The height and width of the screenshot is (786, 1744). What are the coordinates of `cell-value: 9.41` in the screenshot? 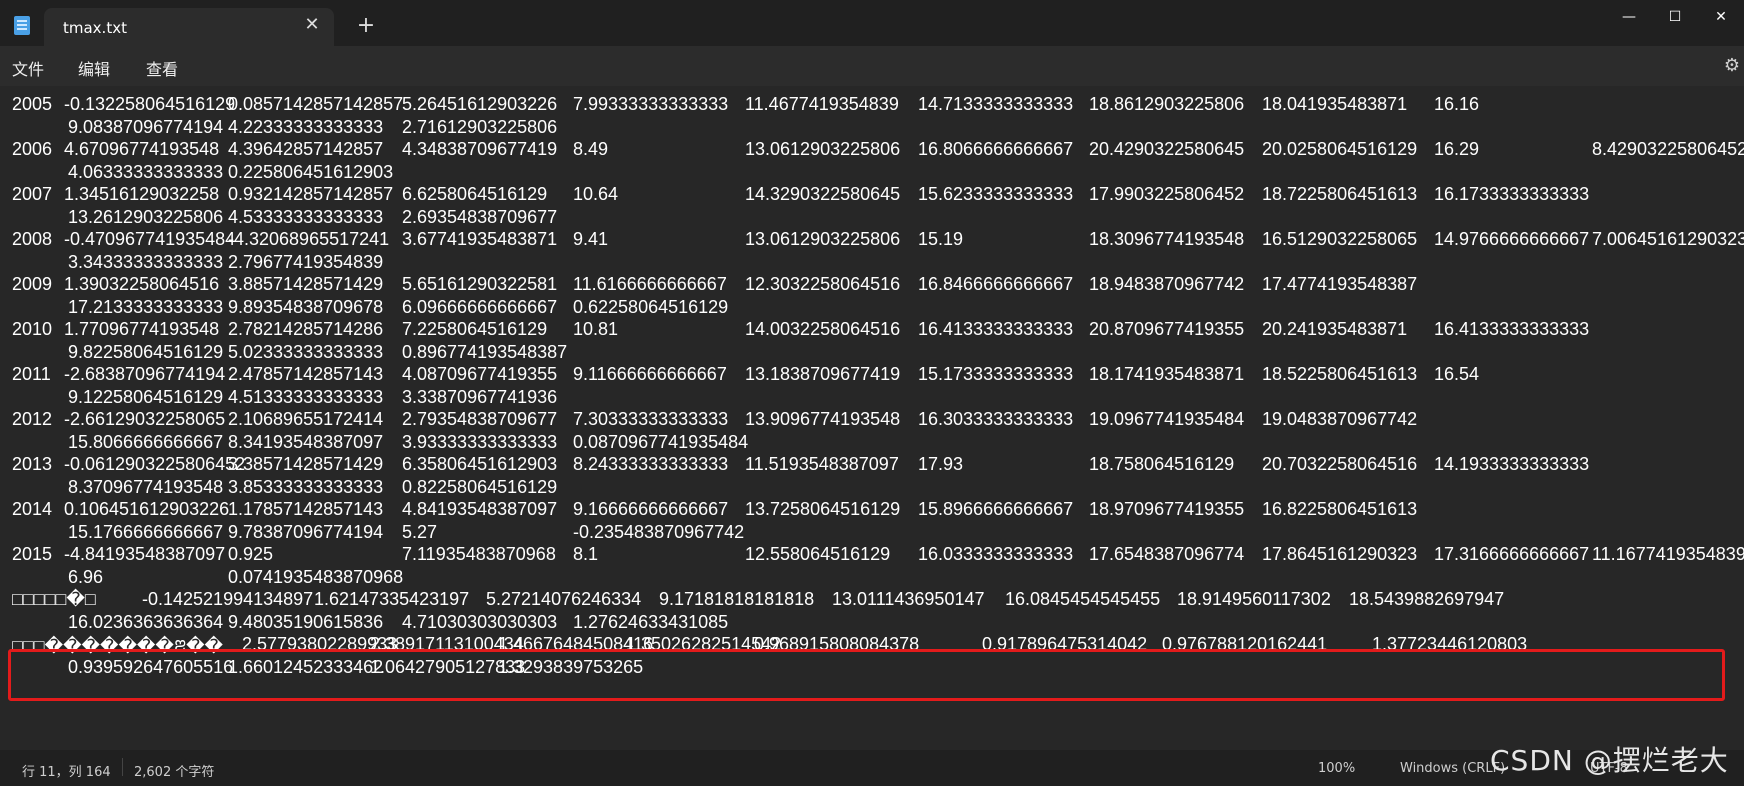 It's located at (591, 239).